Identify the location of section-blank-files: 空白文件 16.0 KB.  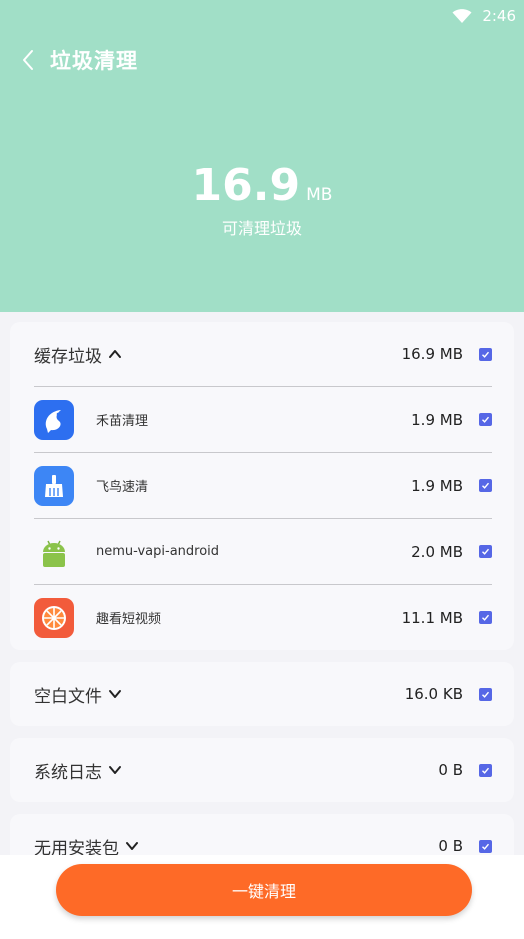
(262, 694).